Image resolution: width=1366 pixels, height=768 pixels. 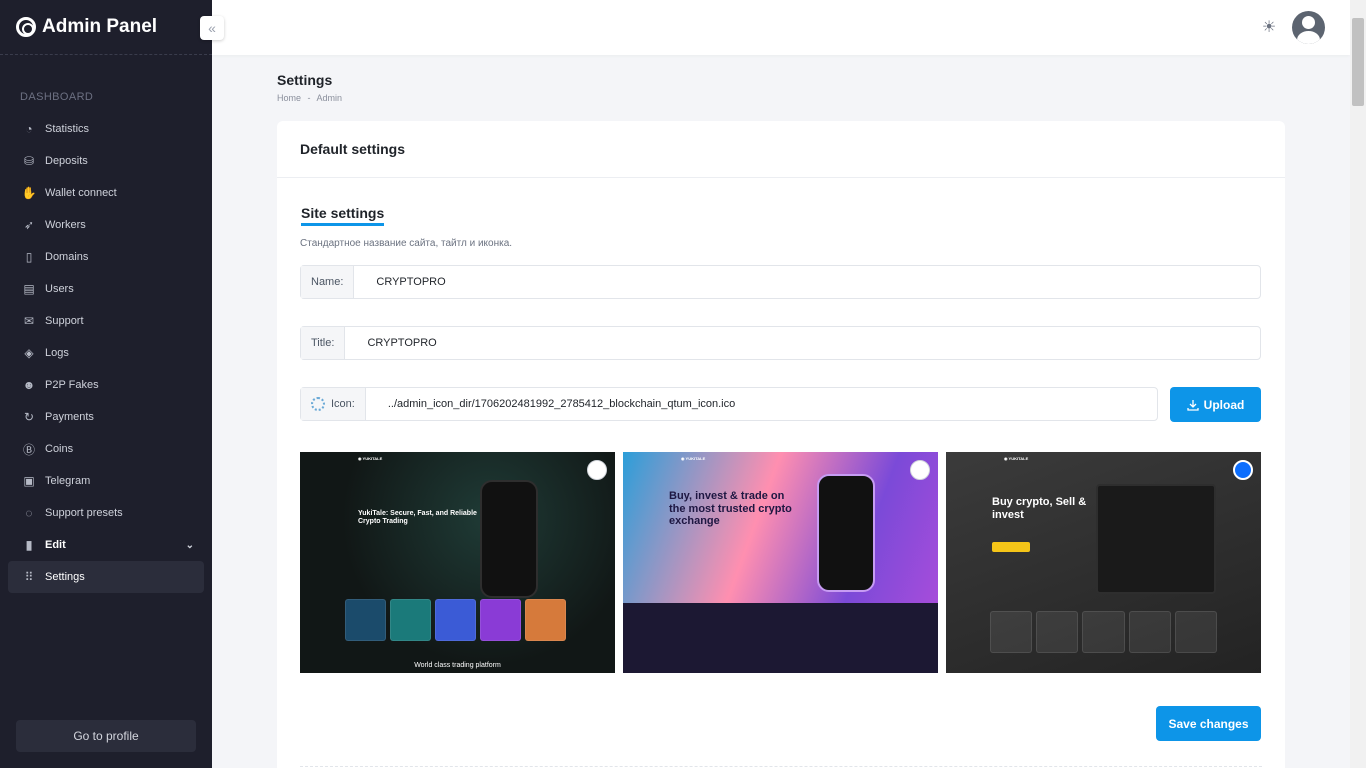 I want to click on brand-title: Admin Panel, so click(x=100, y=26).